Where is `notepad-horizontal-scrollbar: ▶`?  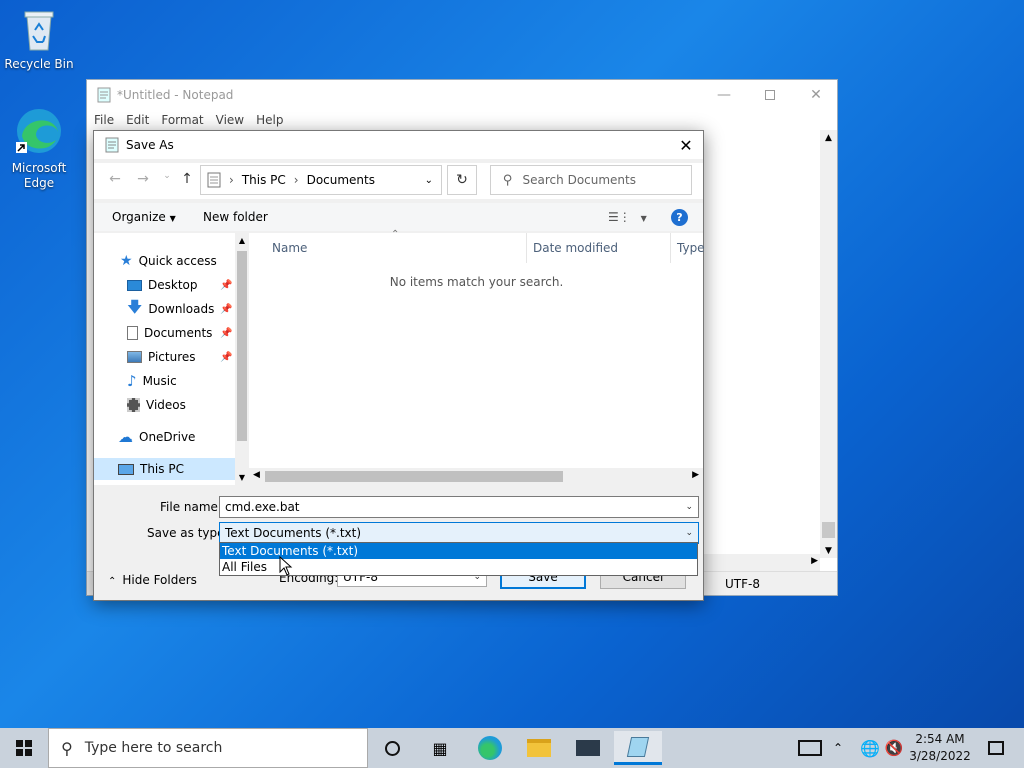 notepad-horizontal-scrollbar: ▶ is located at coordinates (761, 562).